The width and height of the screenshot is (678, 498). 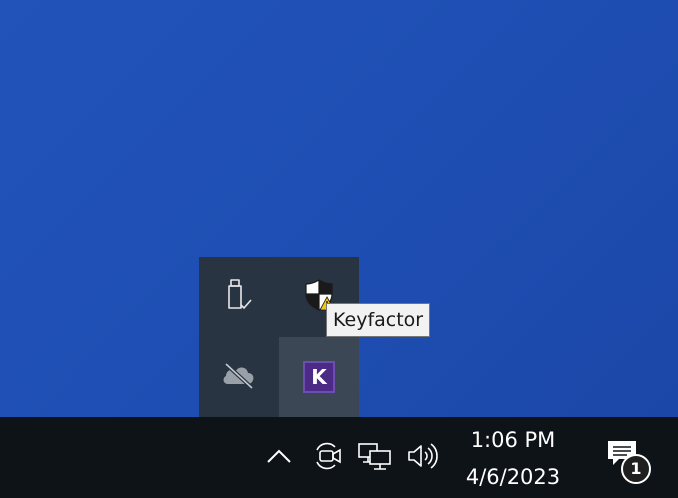 What do you see at coordinates (513, 440) in the screenshot?
I see `clock-time: 1:06 PM` at bounding box center [513, 440].